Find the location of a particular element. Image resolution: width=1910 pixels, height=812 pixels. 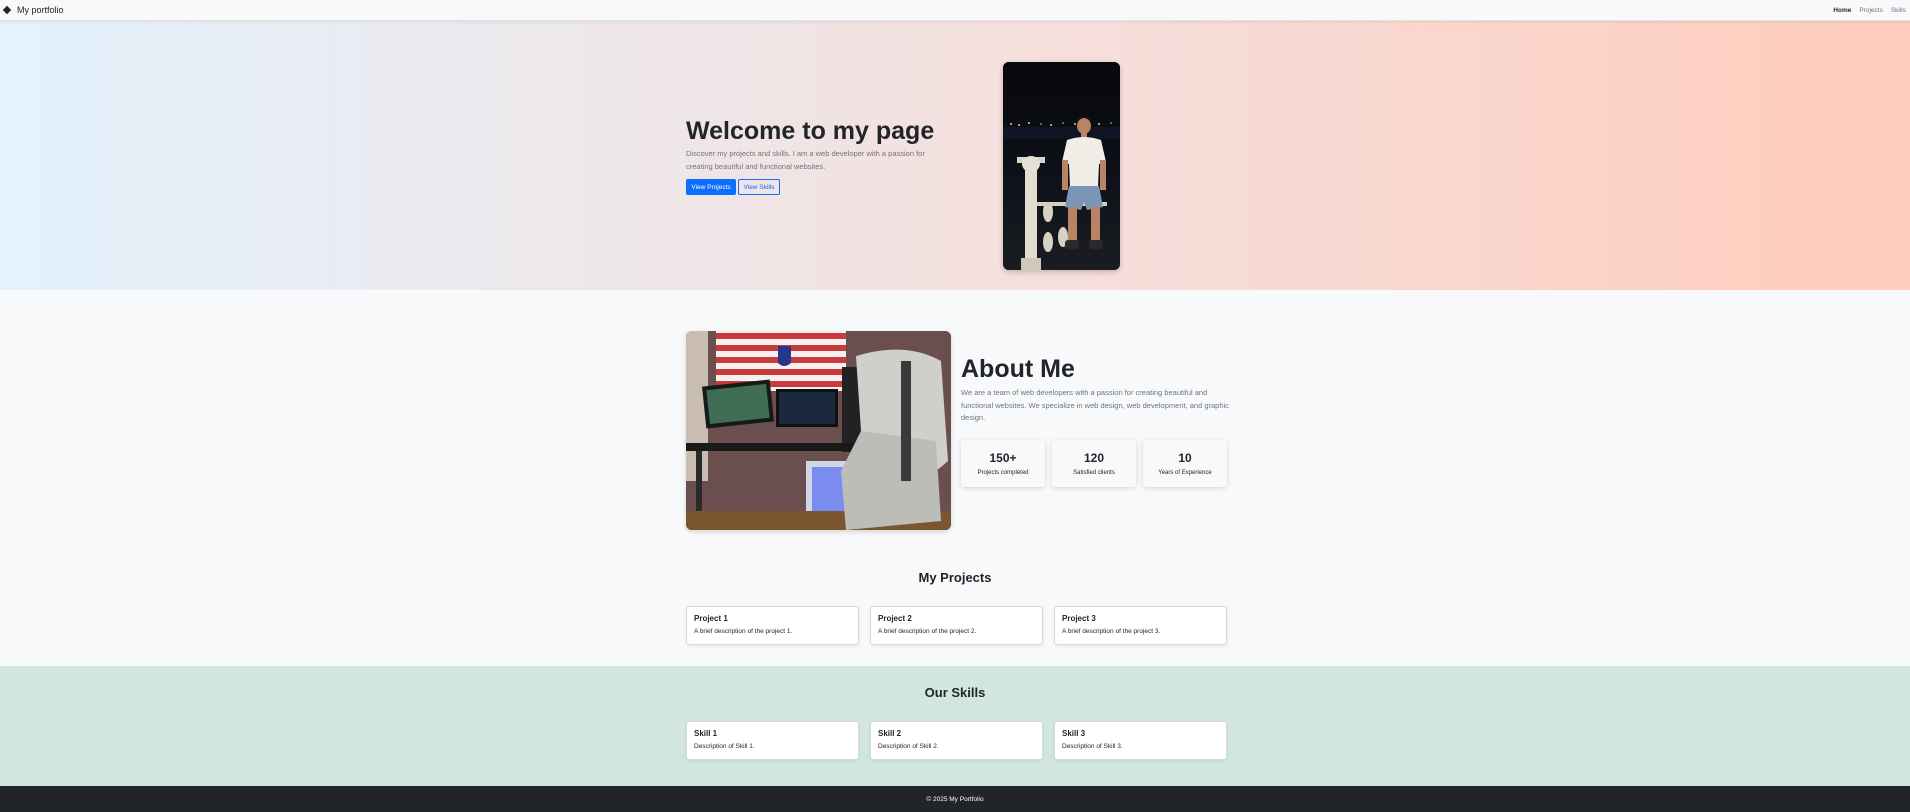

nav-link-skills: Skills is located at coordinates (1898, 10).